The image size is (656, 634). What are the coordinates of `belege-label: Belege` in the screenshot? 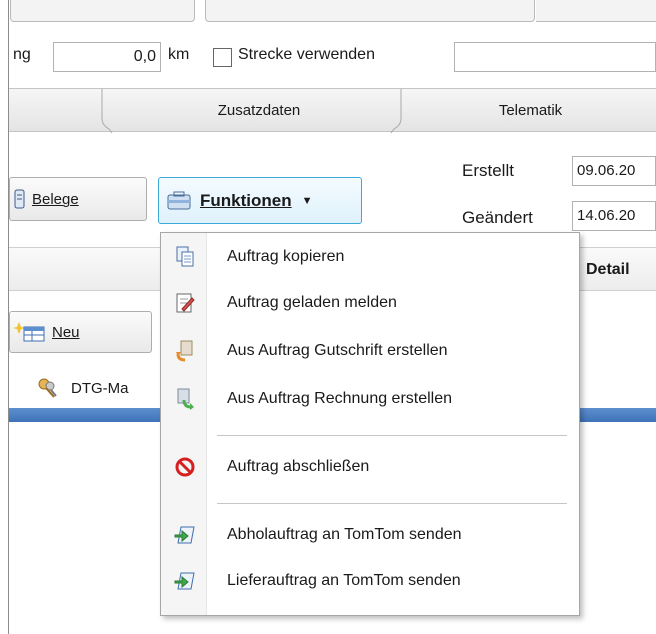 It's located at (55, 199).